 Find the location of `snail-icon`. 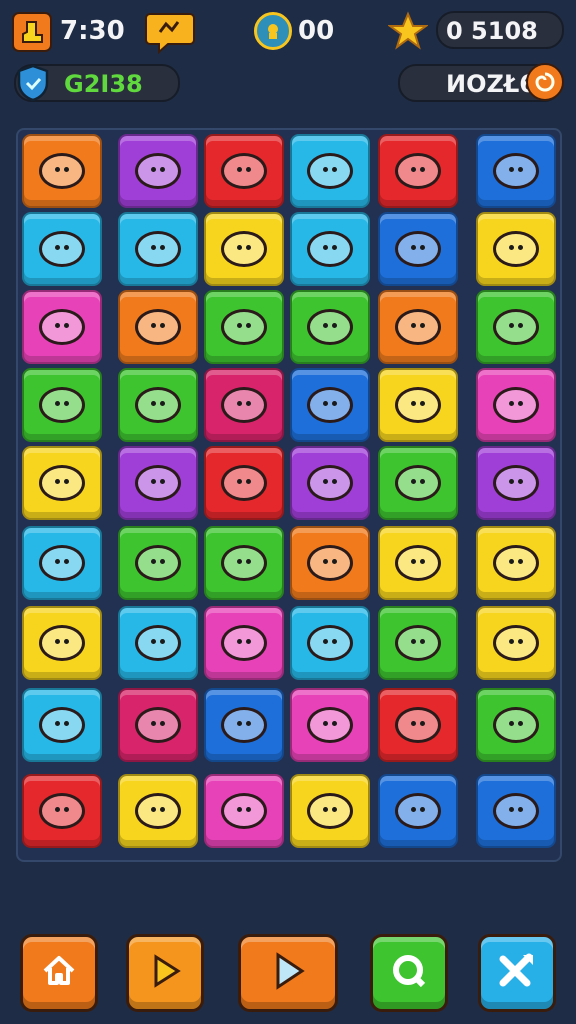

snail-icon is located at coordinates (330, 405).